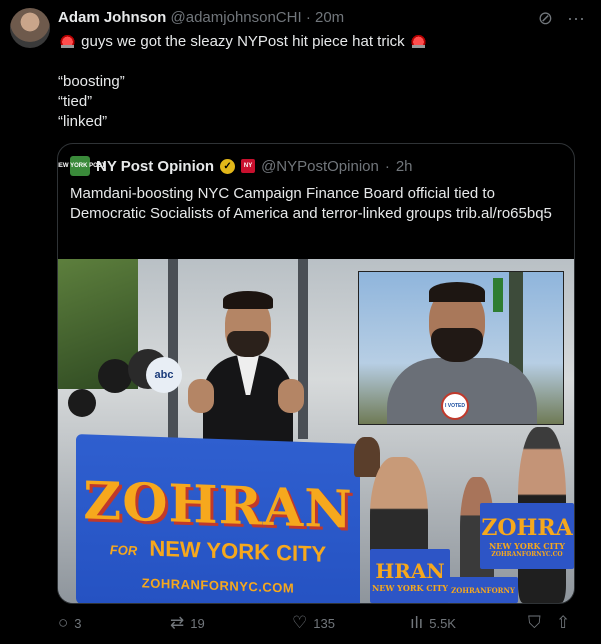 The image size is (601, 644). I want to click on share-icon: ⇧, so click(563, 622).